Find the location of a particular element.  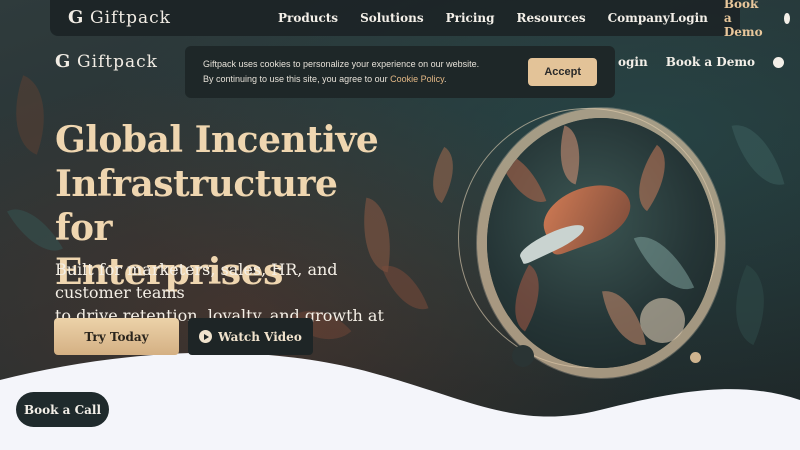

cookie-line-2-suffix: . is located at coordinates (445, 79).